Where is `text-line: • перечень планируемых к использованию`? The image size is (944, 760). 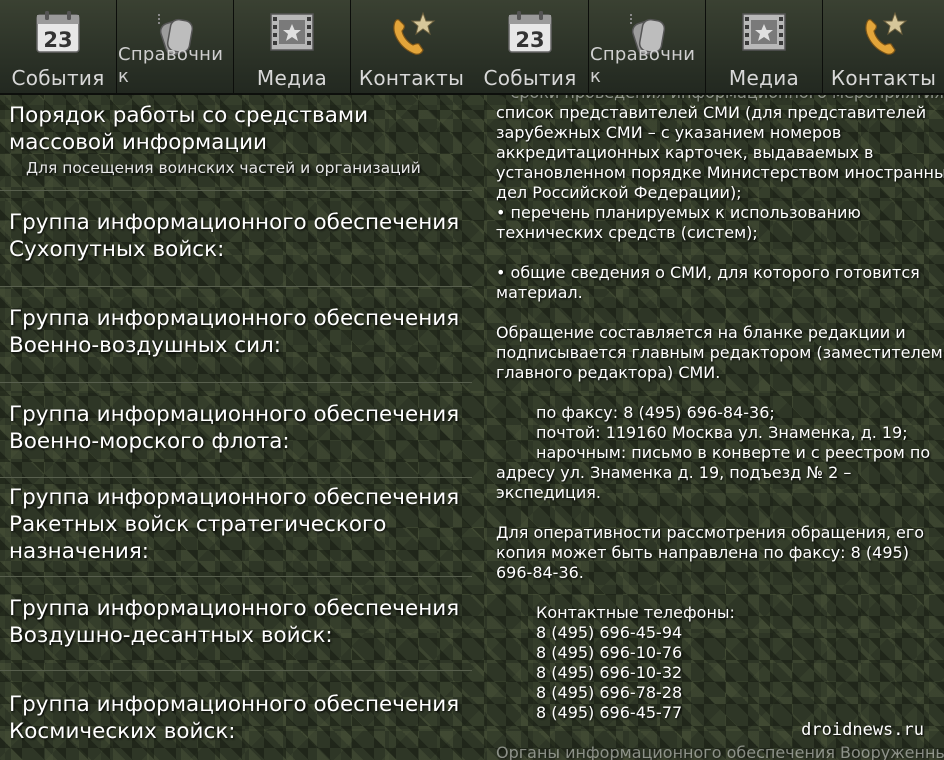
text-line: • перечень планируемых к использованию is located at coordinates (678, 212).